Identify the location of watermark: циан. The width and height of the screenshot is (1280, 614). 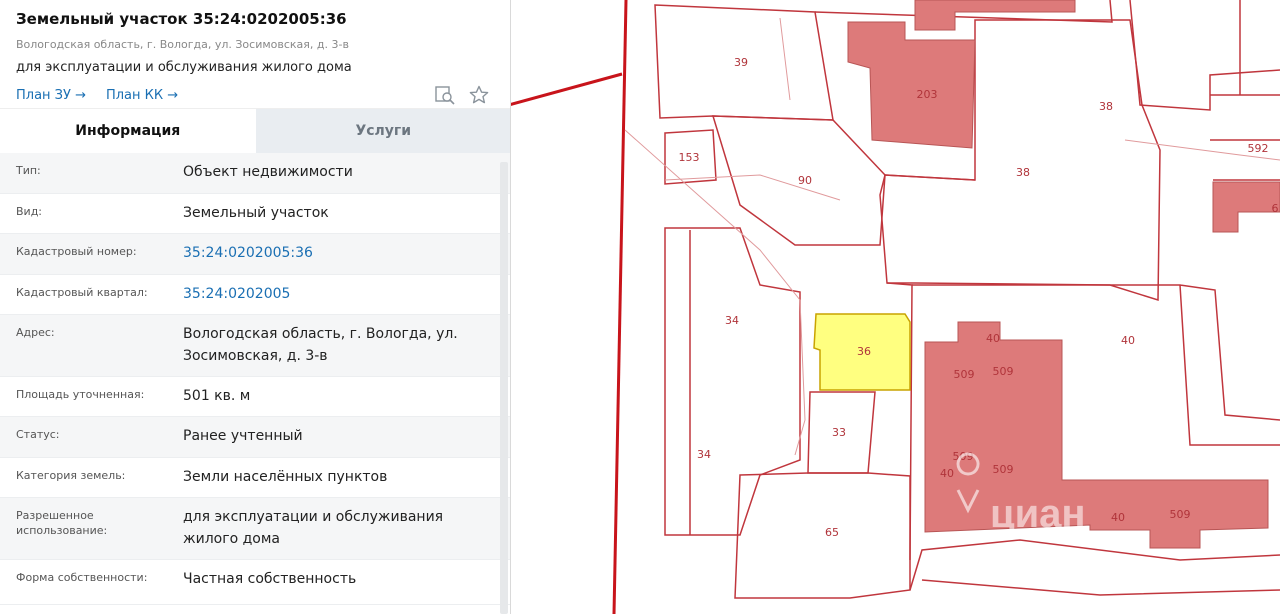
(1038, 514).